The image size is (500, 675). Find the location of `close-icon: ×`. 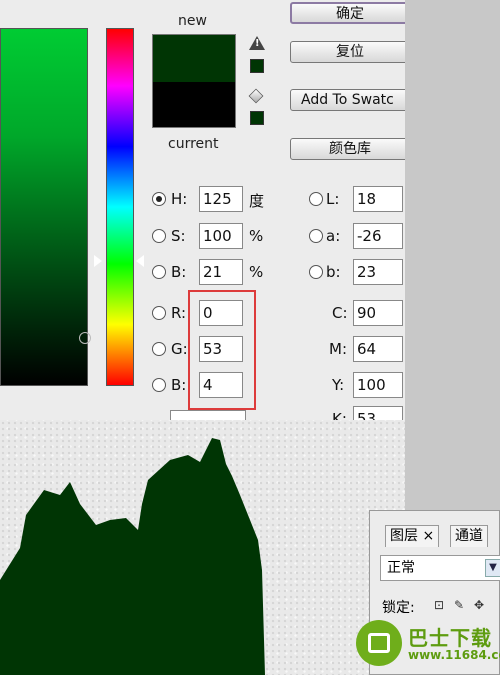

close-icon: × is located at coordinates (428, 536).